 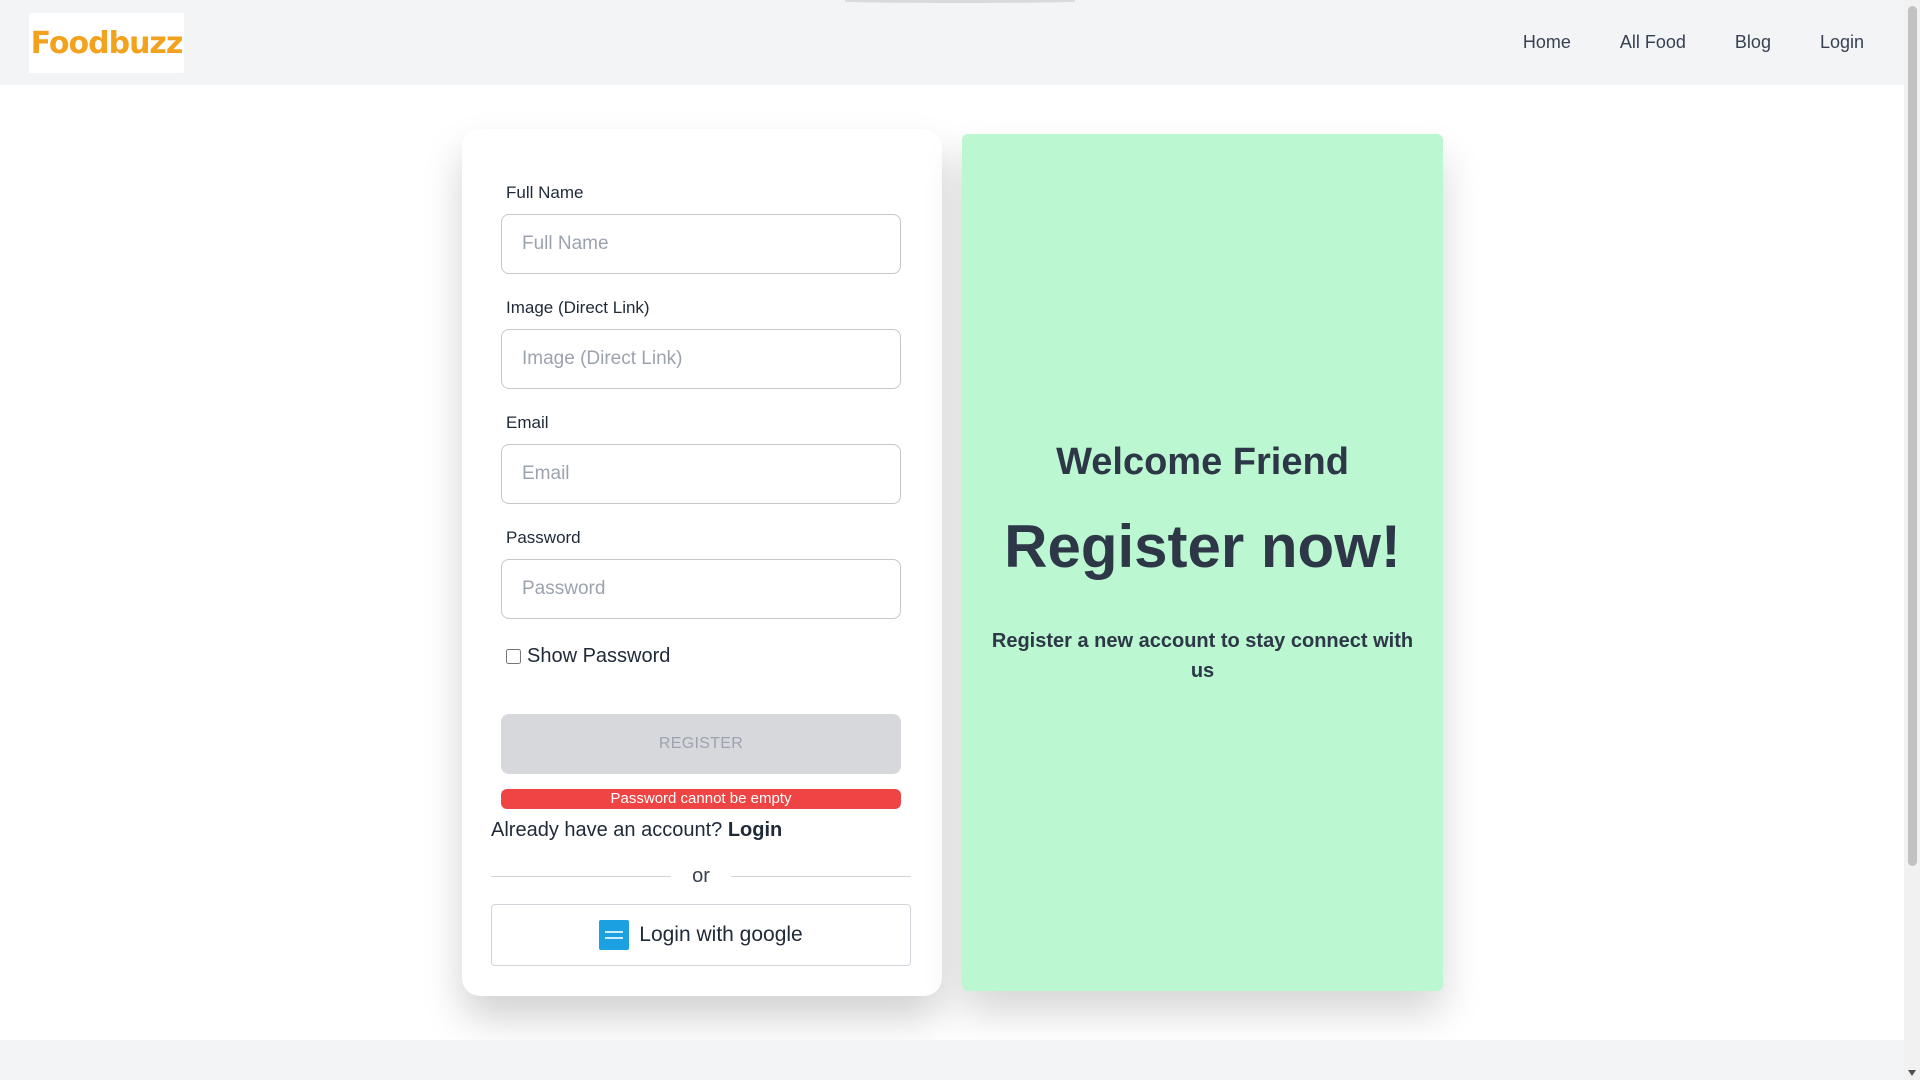 I want to click on nav-link-home: Home, so click(x=1547, y=42).